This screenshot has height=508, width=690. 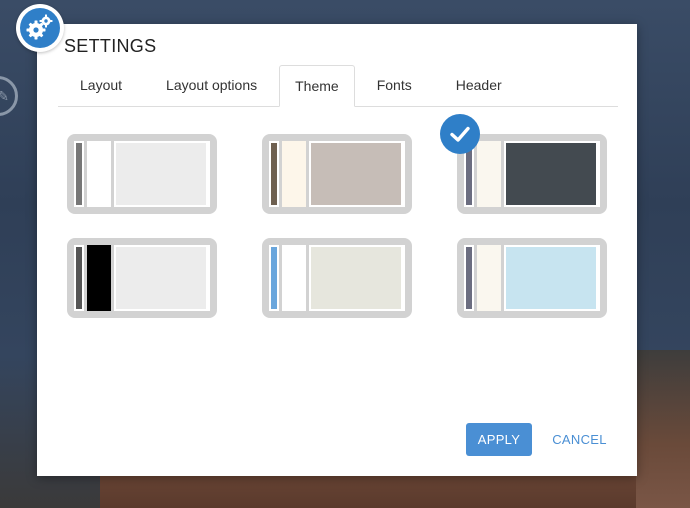 I want to click on settings-badge, so click(x=40, y=28).